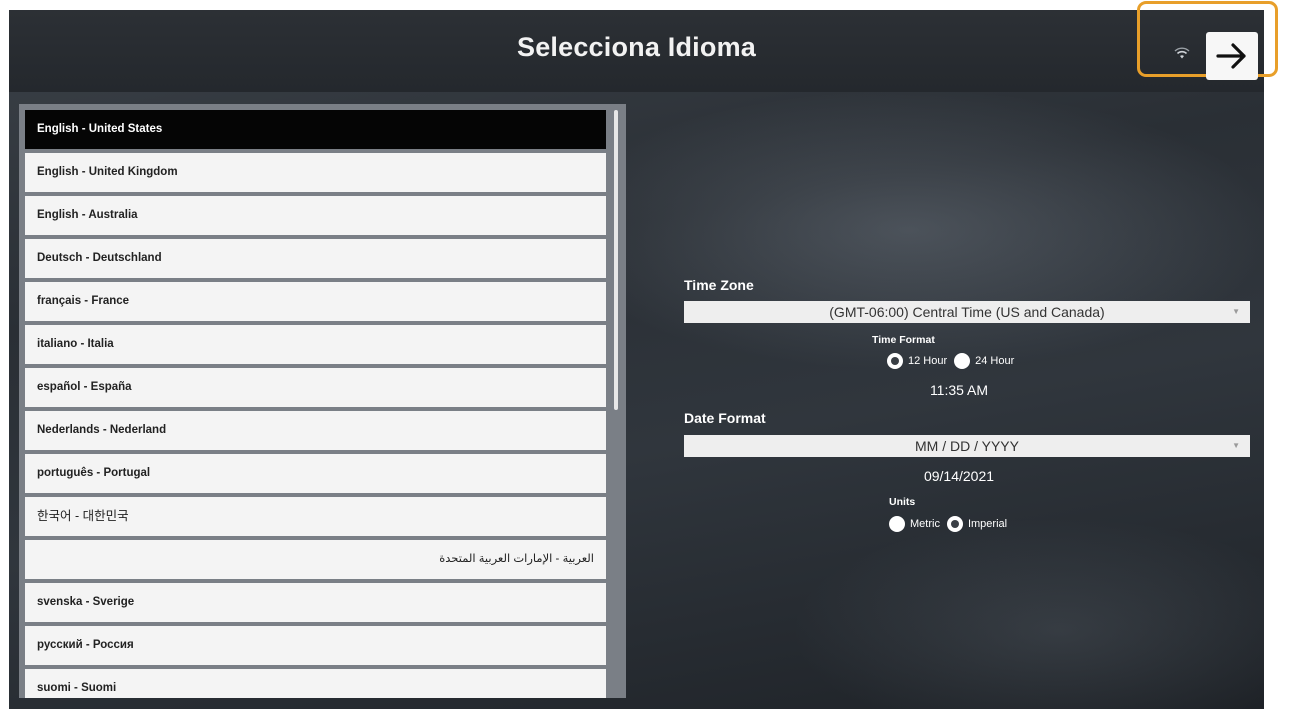 This screenshot has width=1297, height=709. What do you see at coordinates (995, 361) in the screenshot?
I see `radio-label-24-hour: 24 Hour` at bounding box center [995, 361].